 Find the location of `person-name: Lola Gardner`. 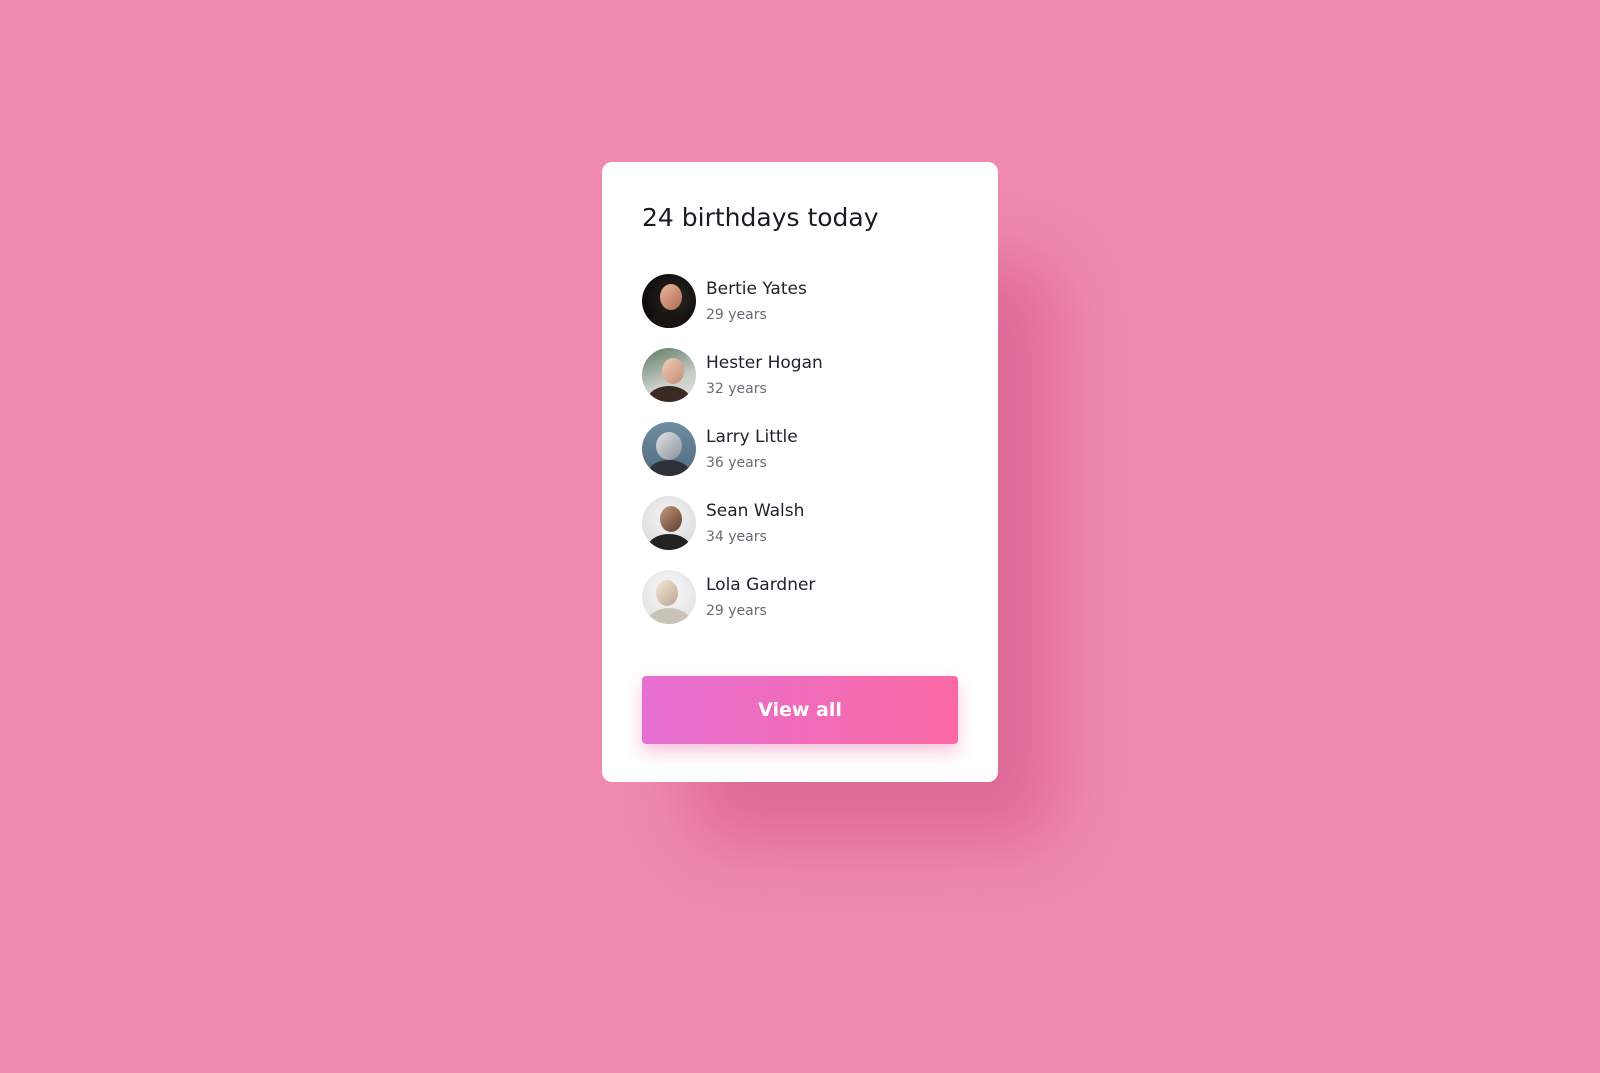

person-name: Lola Gardner is located at coordinates (761, 584).